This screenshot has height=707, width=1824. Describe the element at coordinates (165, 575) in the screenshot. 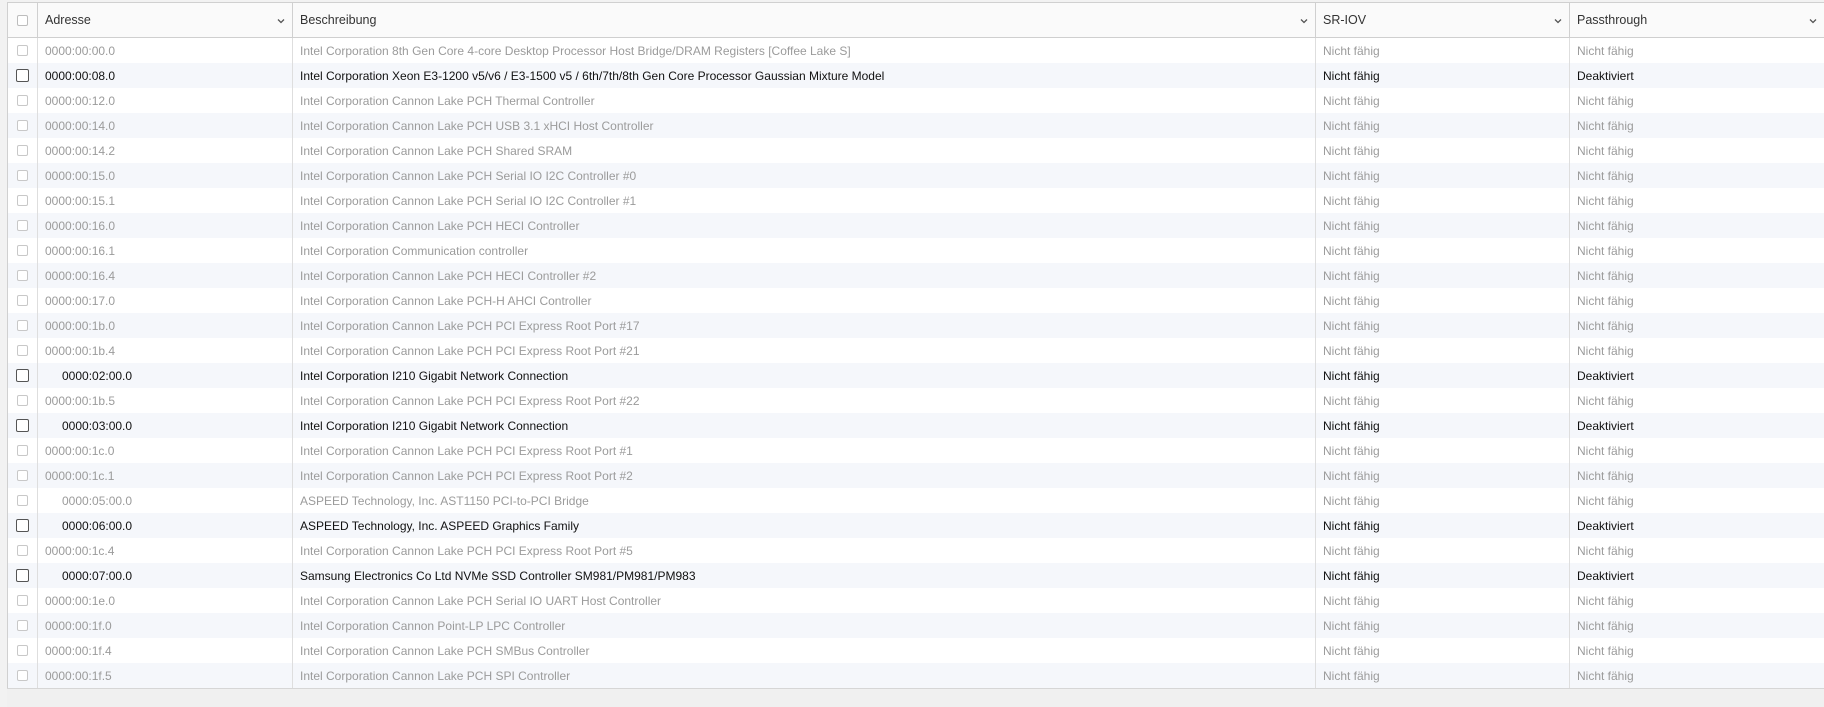

I see `address-cell: 0000:07:00.0` at that location.